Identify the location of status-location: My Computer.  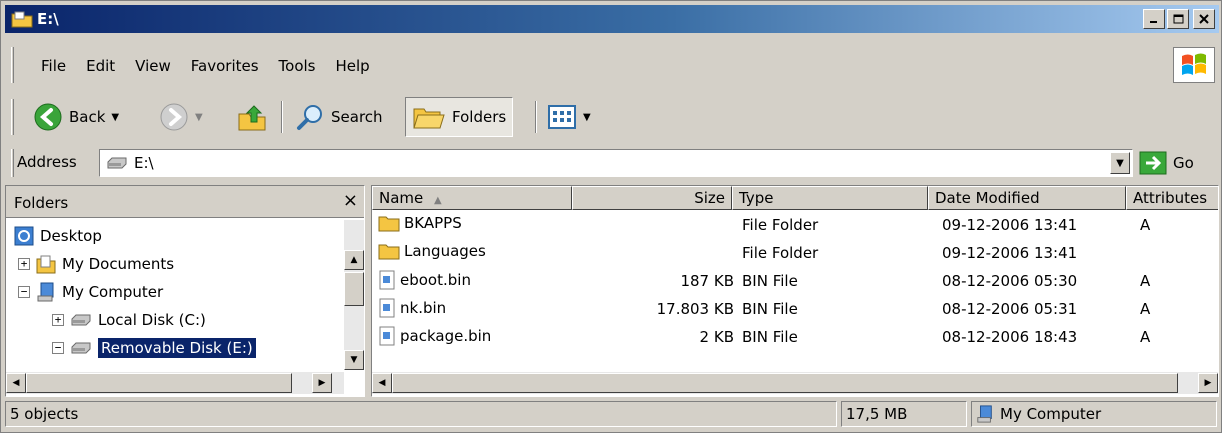
(1094, 414).